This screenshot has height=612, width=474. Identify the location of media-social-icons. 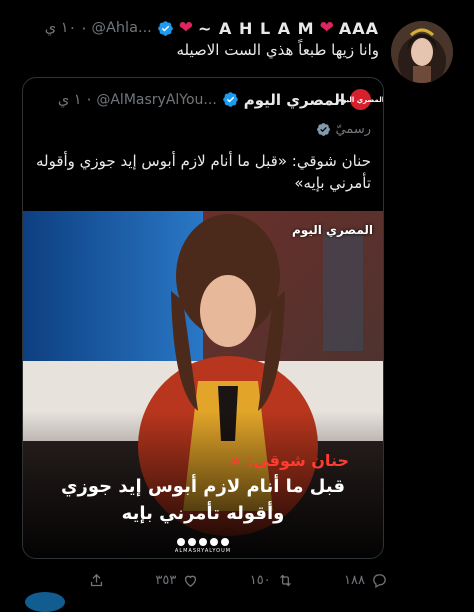
(203, 542).